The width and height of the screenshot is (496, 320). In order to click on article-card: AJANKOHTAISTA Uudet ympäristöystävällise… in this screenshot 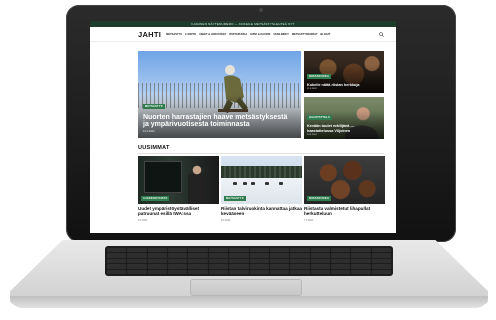, I will do `click(178, 189)`.